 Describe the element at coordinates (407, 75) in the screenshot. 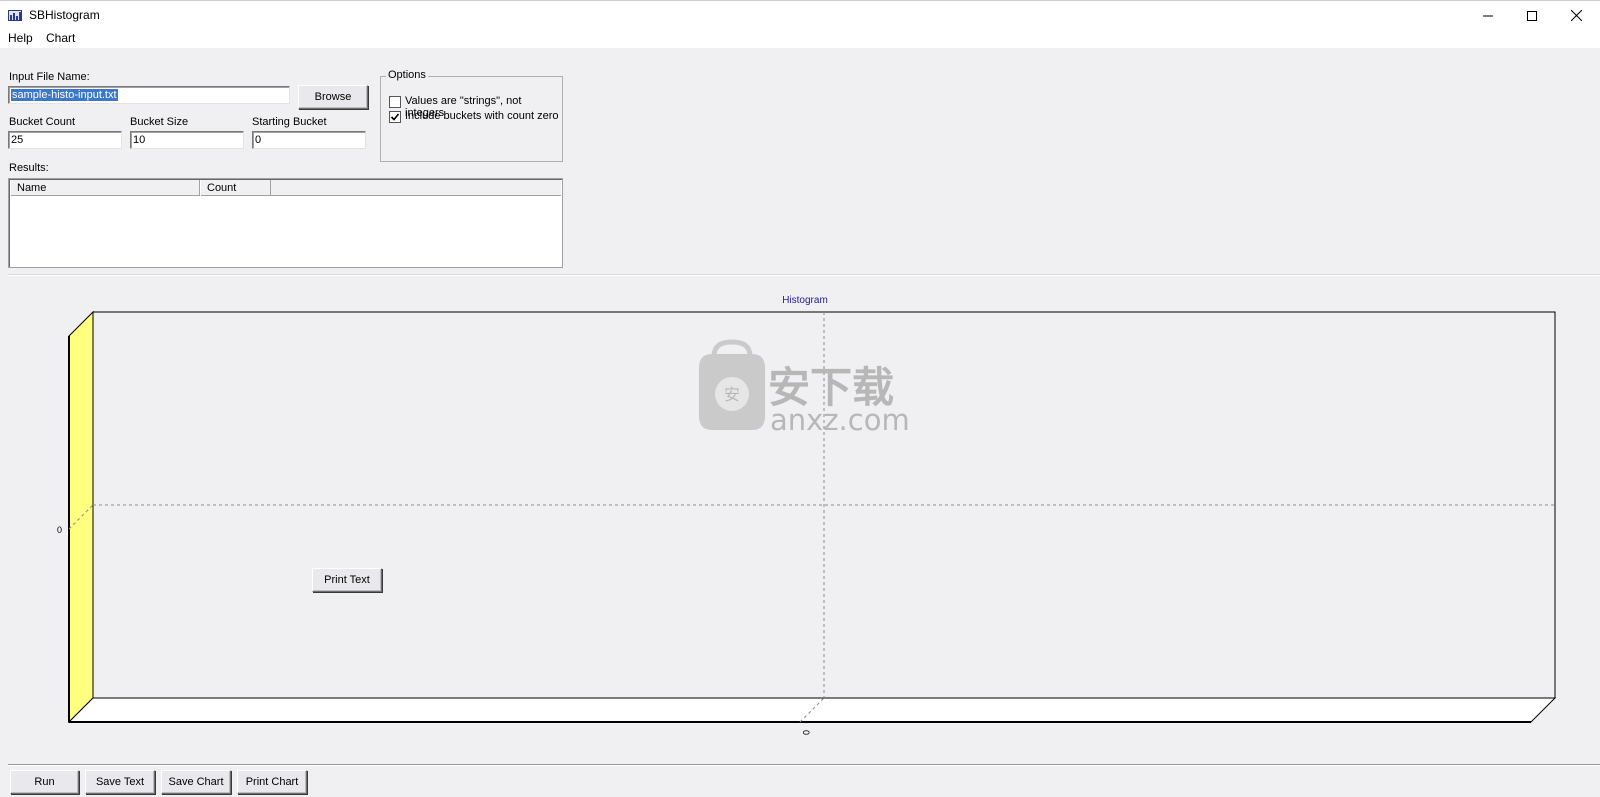

I see `options-title: Options` at that location.